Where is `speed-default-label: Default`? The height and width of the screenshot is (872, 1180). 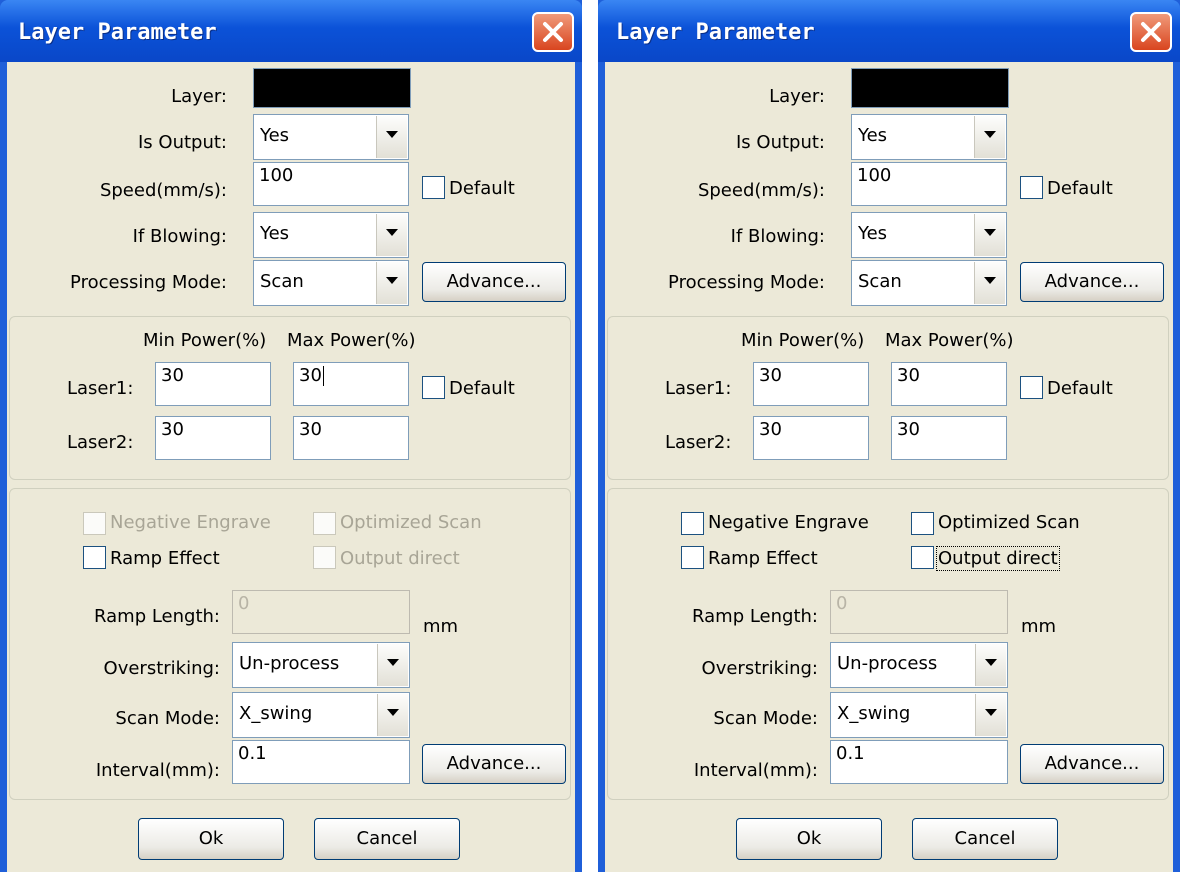
speed-default-label: Default is located at coordinates (482, 188).